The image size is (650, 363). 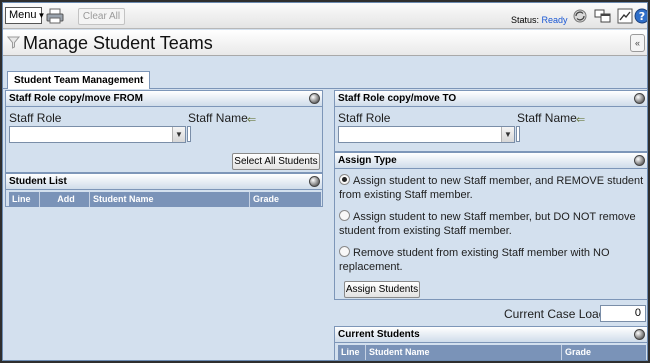 I want to click on status-indicator: Status: Ready, so click(x=539, y=20).